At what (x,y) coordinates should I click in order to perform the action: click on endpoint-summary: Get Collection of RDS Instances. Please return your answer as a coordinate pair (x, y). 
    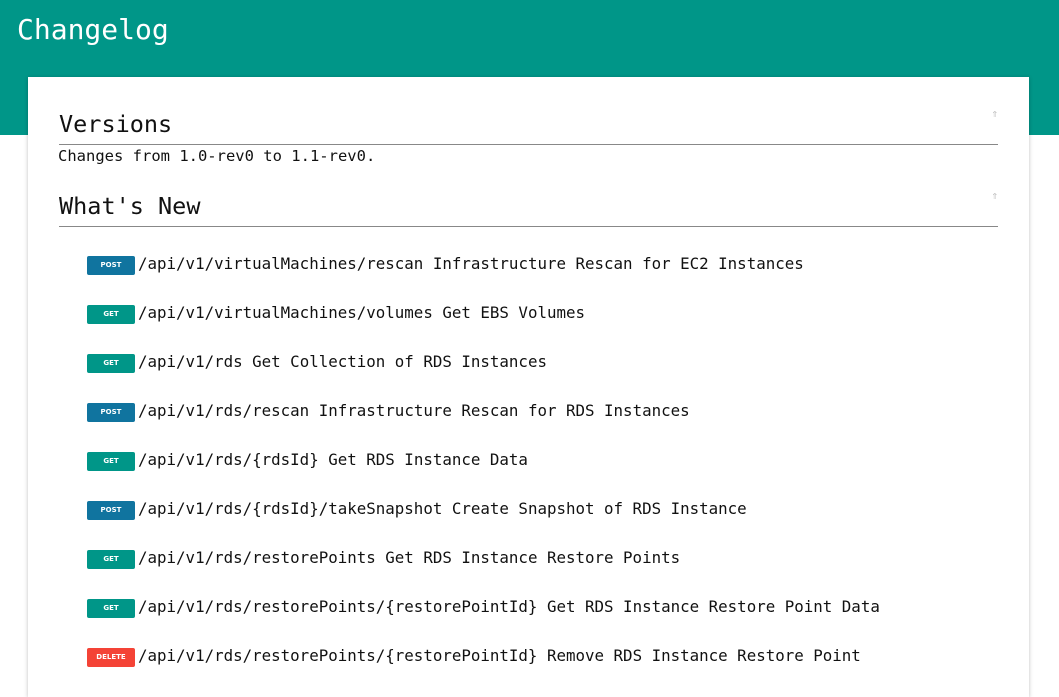
    Looking at the image, I should click on (399, 361).